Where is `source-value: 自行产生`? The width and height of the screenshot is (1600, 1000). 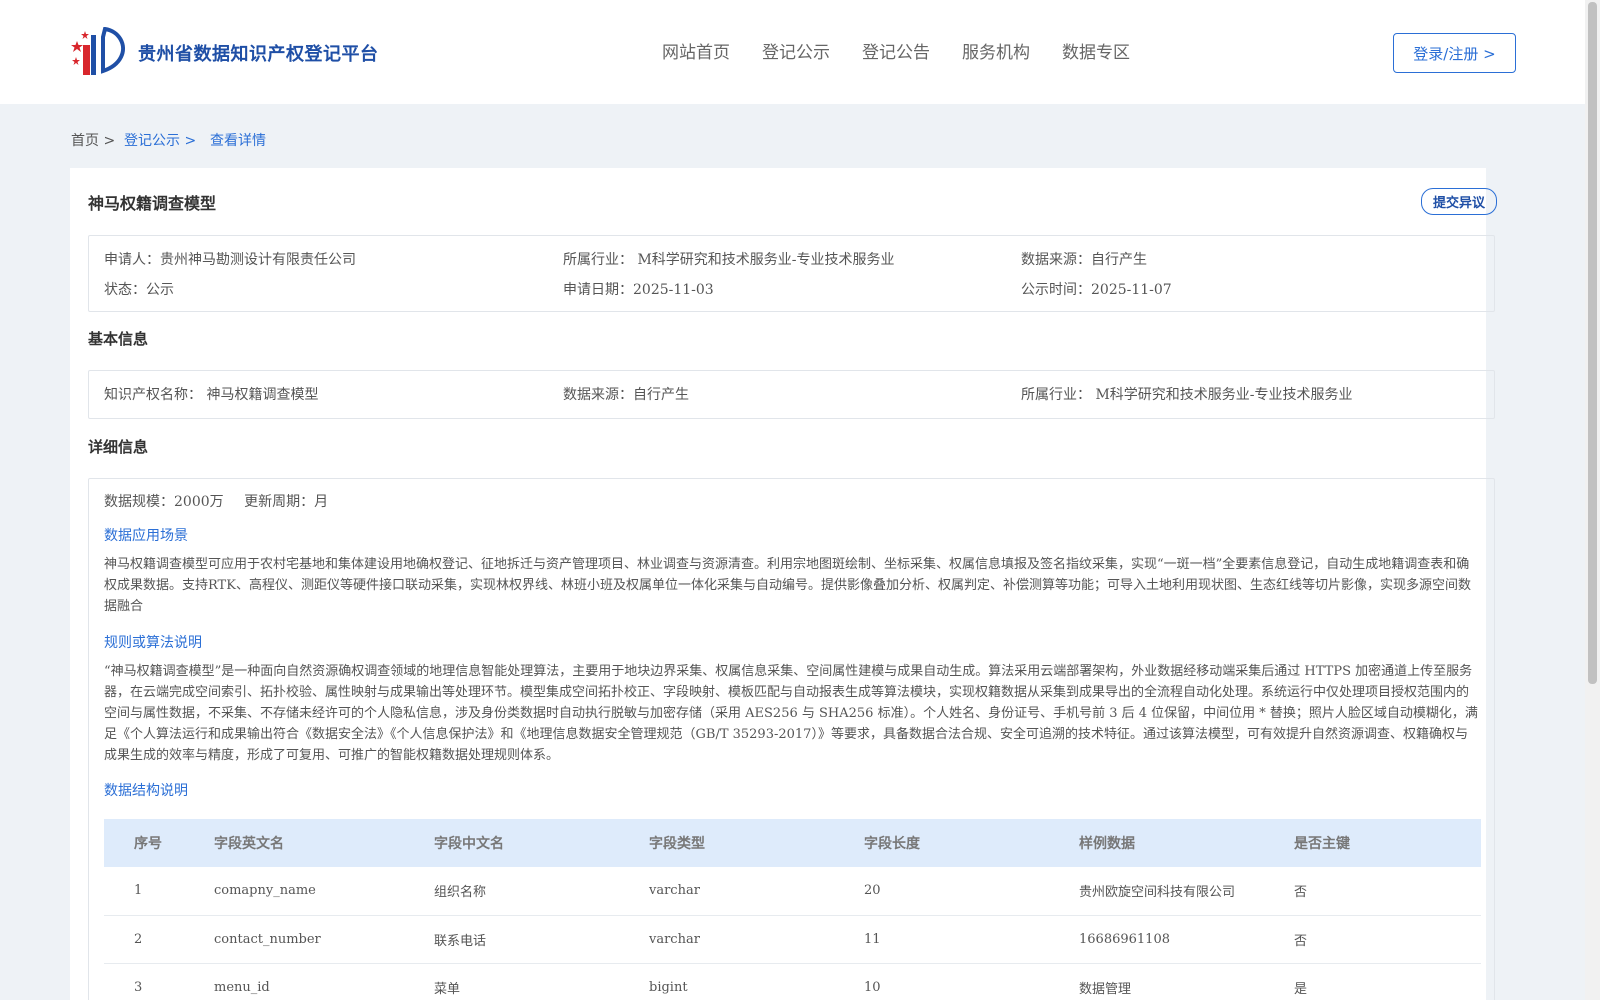 source-value: 自行产生 is located at coordinates (1119, 260).